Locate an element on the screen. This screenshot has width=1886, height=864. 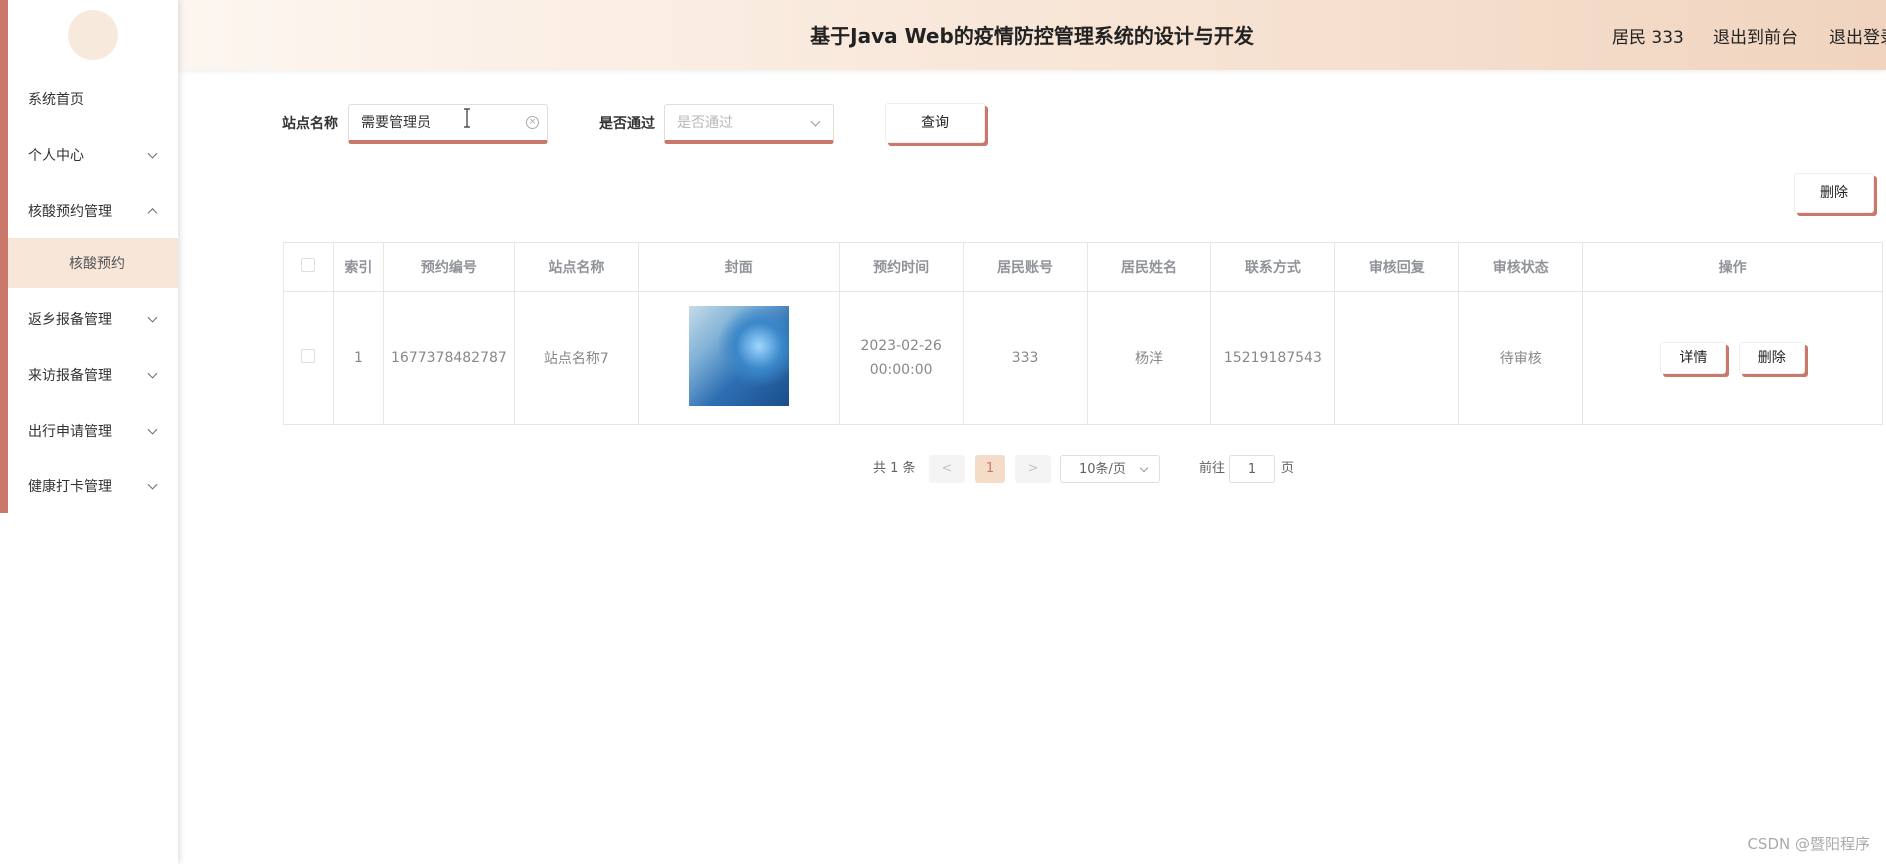
select-all-checkbox is located at coordinates (308, 265).